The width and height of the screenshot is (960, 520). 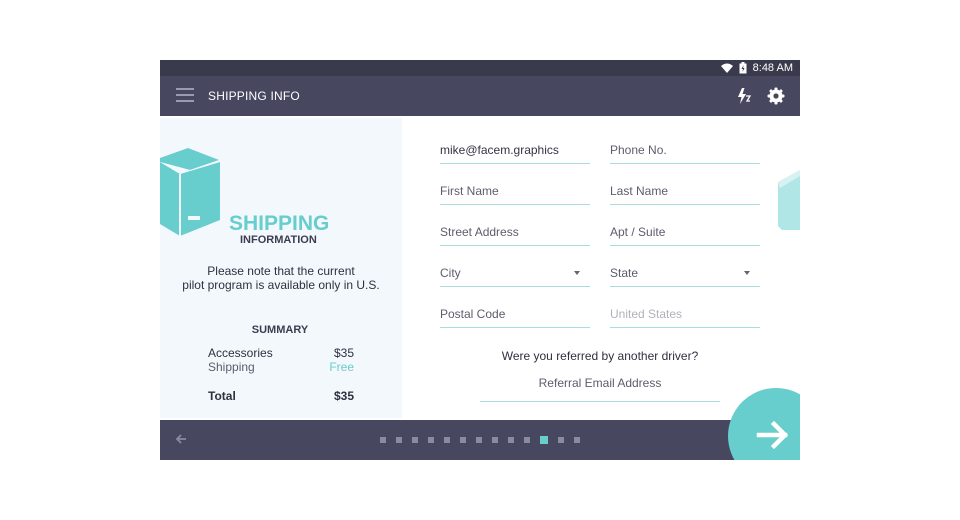 What do you see at coordinates (280, 330) in the screenshot?
I see `summary-title: SUMMARY` at bounding box center [280, 330].